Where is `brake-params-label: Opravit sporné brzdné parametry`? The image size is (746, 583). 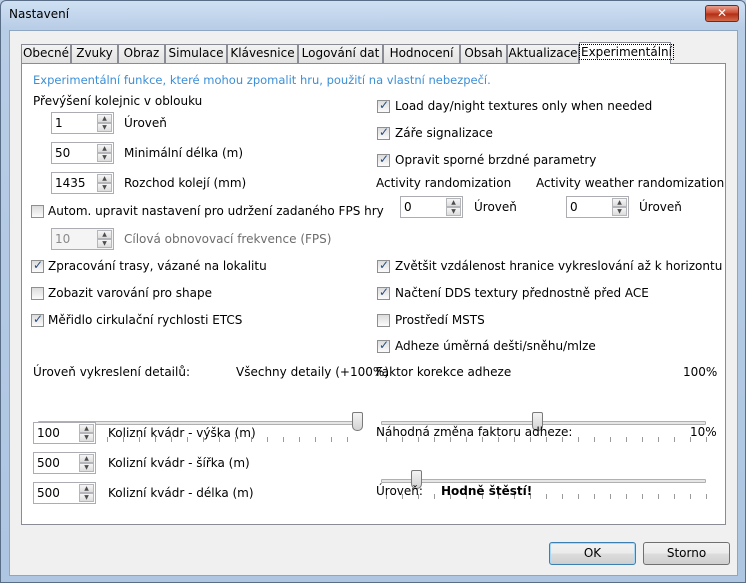 brake-params-label: Opravit sporné brzdné parametry is located at coordinates (496, 160).